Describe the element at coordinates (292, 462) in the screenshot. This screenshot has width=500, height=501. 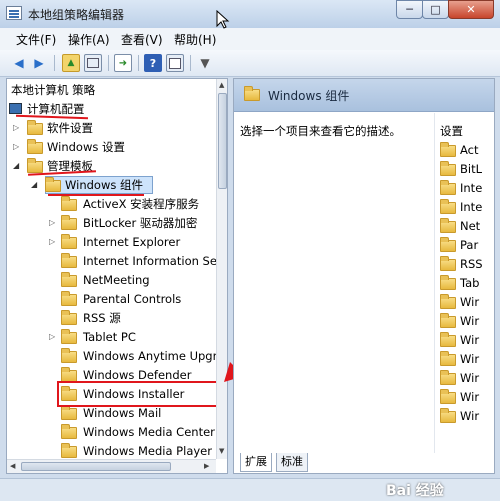
I see `tab-standard: 标准` at that location.